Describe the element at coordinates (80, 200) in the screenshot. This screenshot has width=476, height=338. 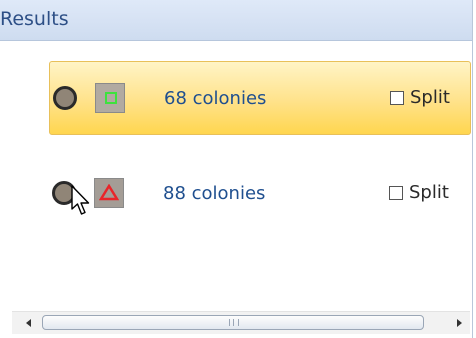
I see `mouse-pointer-icon` at that location.